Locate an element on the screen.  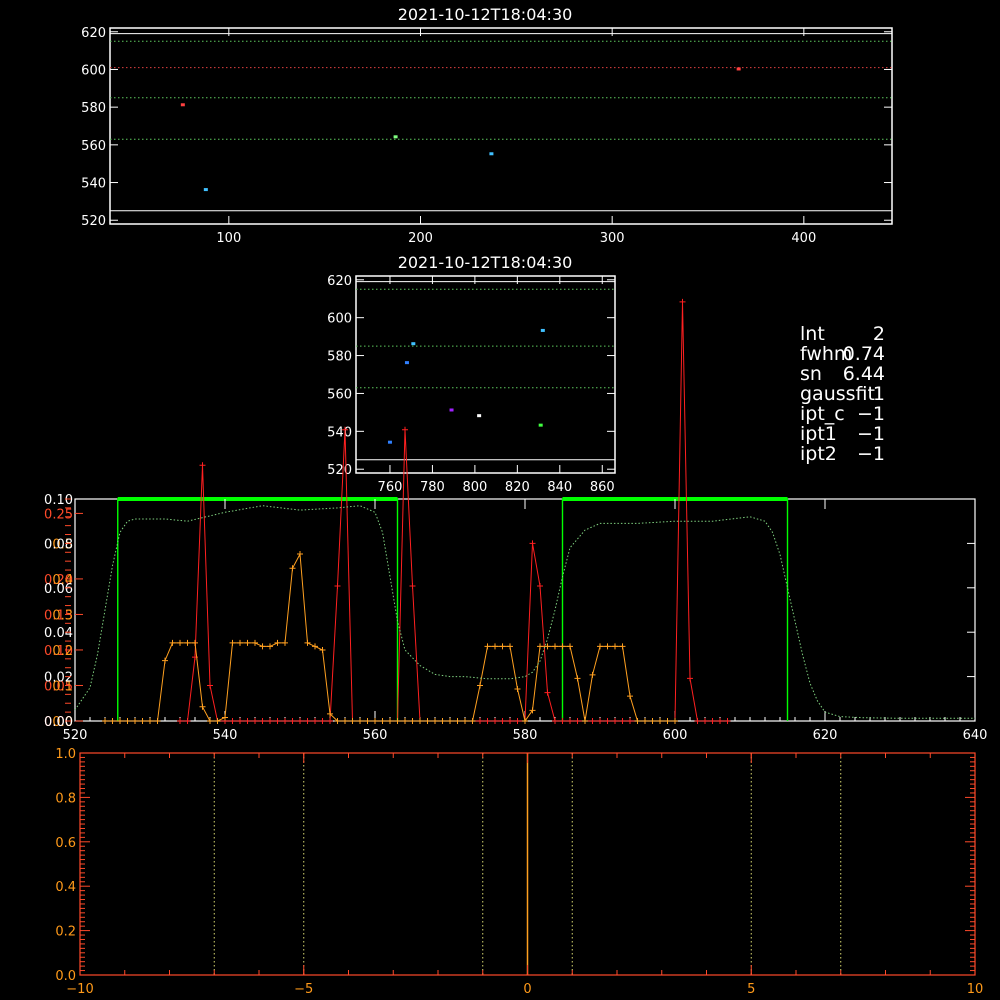
plot-frame is located at coordinates (485, 374).